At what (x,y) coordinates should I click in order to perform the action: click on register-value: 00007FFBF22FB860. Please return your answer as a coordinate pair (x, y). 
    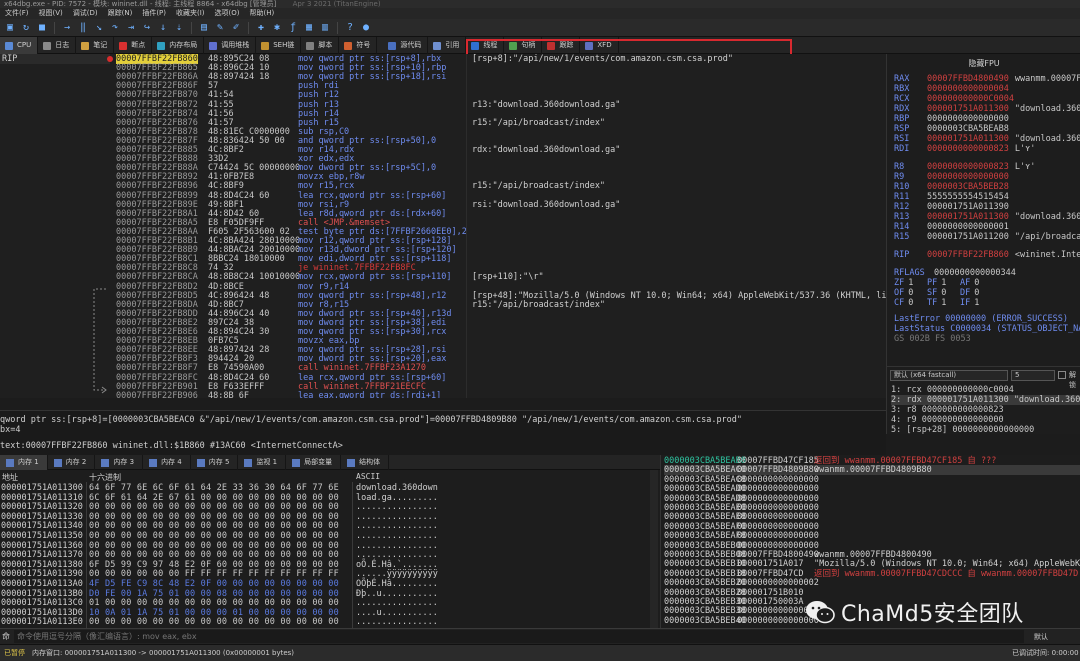
    Looking at the image, I should click on (968, 255).